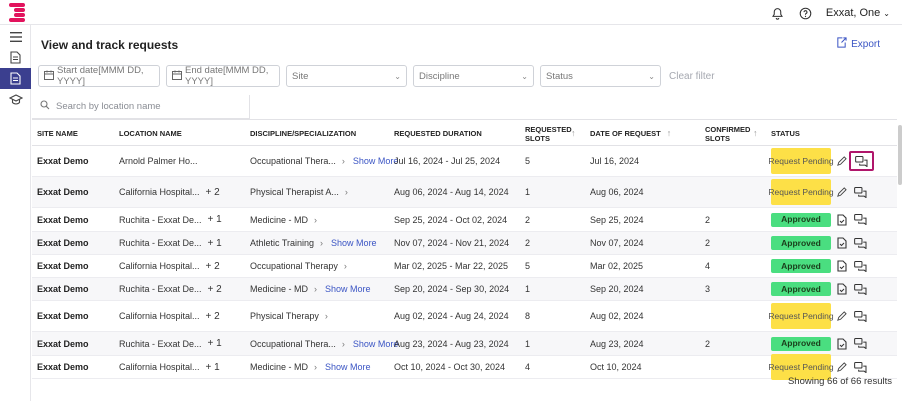 The height and width of the screenshot is (401, 902). What do you see at coordinates (279, 219) in the screenshot?
I see `discipline-name: Medicine - MD` at bounding box center [279, 219].